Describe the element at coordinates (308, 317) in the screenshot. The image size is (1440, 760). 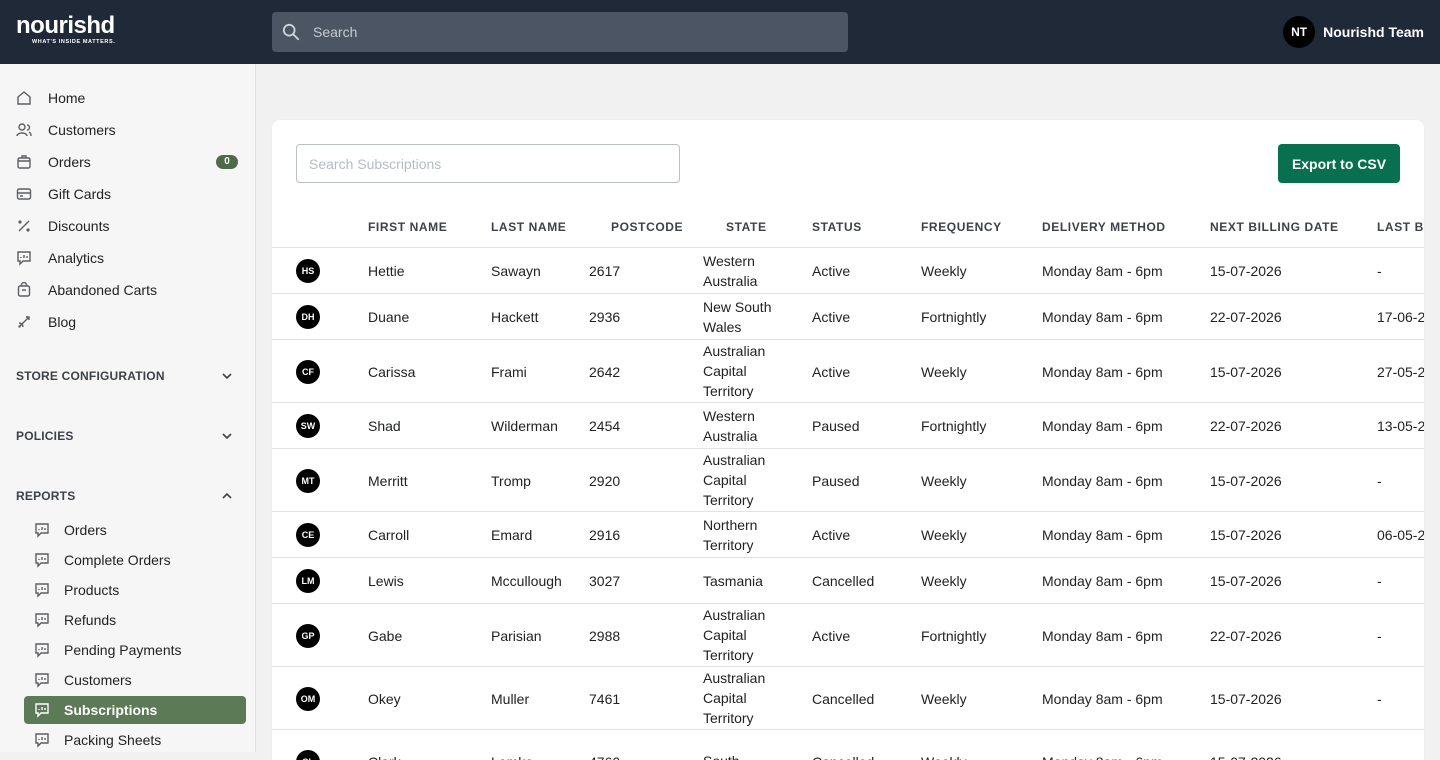
I see `avatar: DH` at that location.